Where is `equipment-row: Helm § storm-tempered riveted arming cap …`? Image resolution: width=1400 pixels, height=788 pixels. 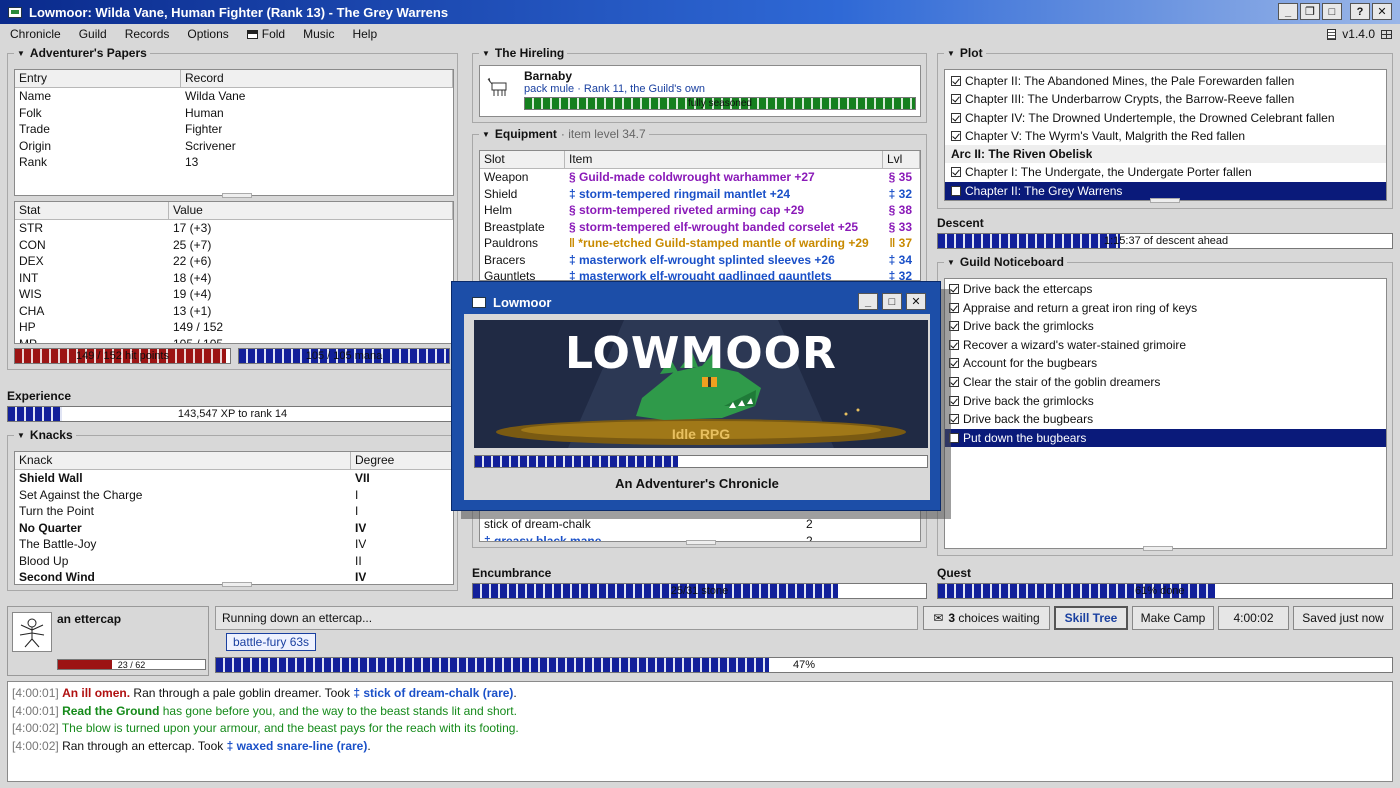
equipment-row: Helm § storm-tempered riveted arming cap … is located at coordinates (700, 210).